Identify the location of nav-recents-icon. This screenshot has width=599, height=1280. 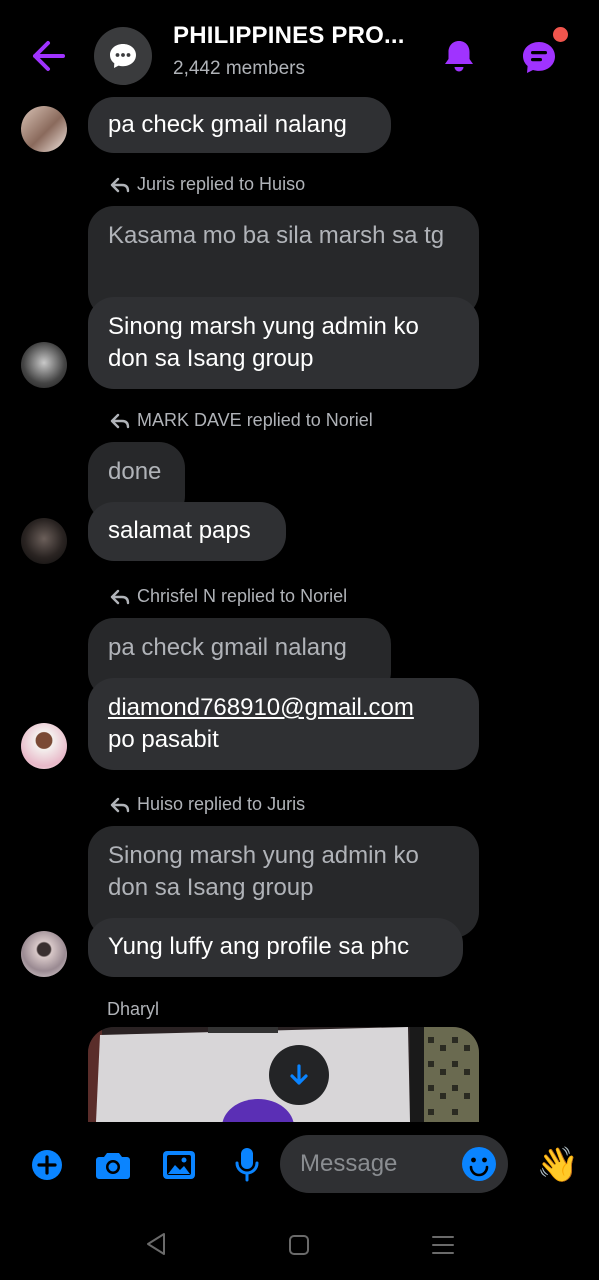
(443, 1245).